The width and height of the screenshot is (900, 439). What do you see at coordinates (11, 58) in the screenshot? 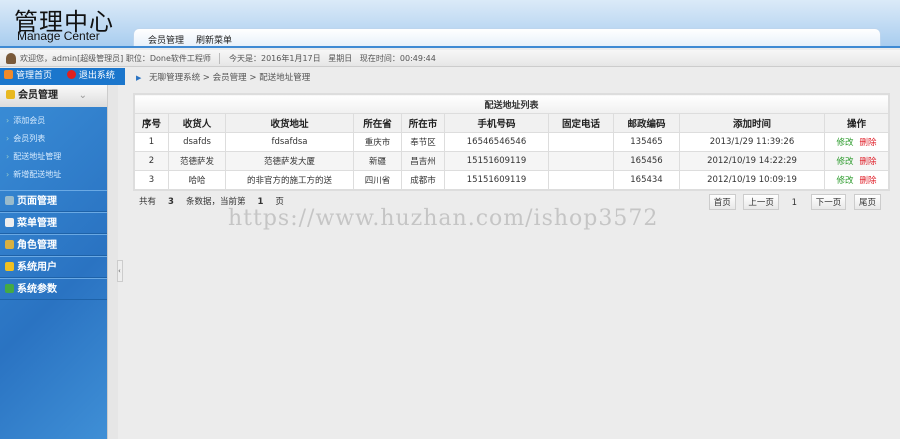
I see `user-icon` at bounding box center [11, 58].